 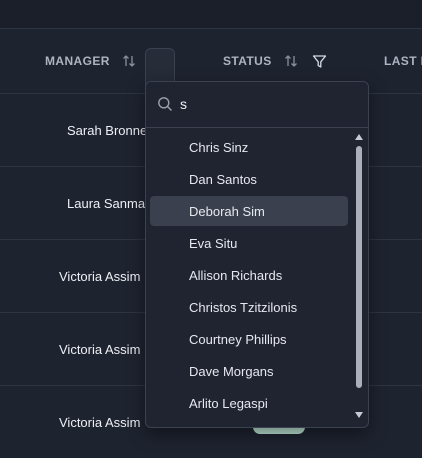 What do you see at coordinates (249, 307) in the screenshot?
I see `filter-option: Christos Tzitzilonis` at bounding box center [249, 307].